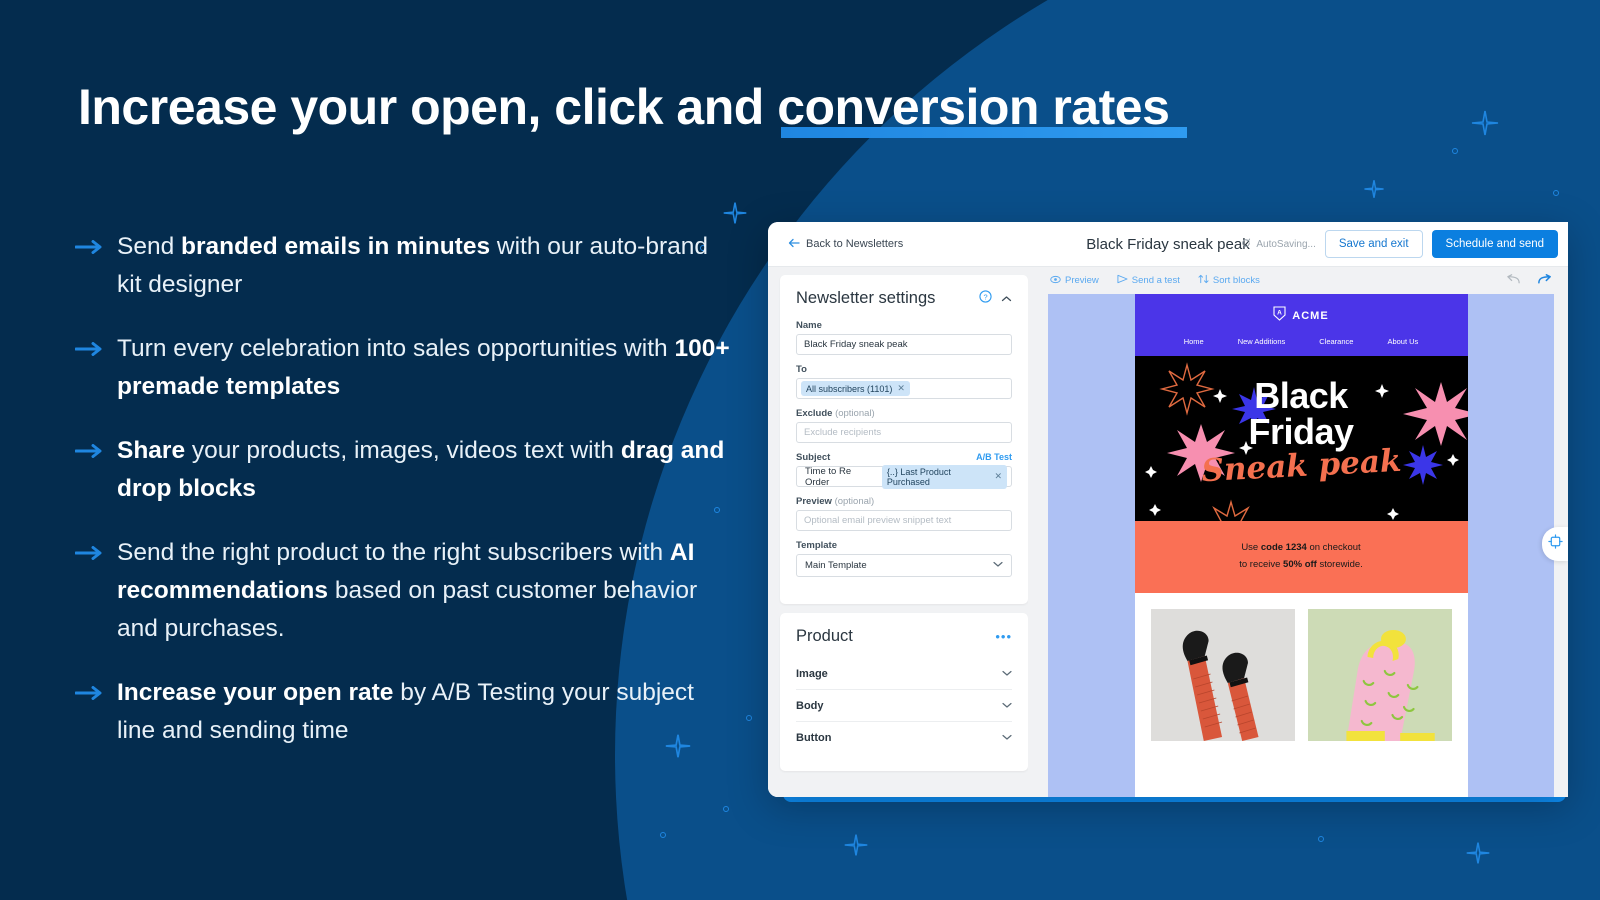 This screenshot has width=1600, height=900. Describe the element at coordinates (255, 692) in the screenshot. I see `seg-bold: Increase your open rate` at that location.